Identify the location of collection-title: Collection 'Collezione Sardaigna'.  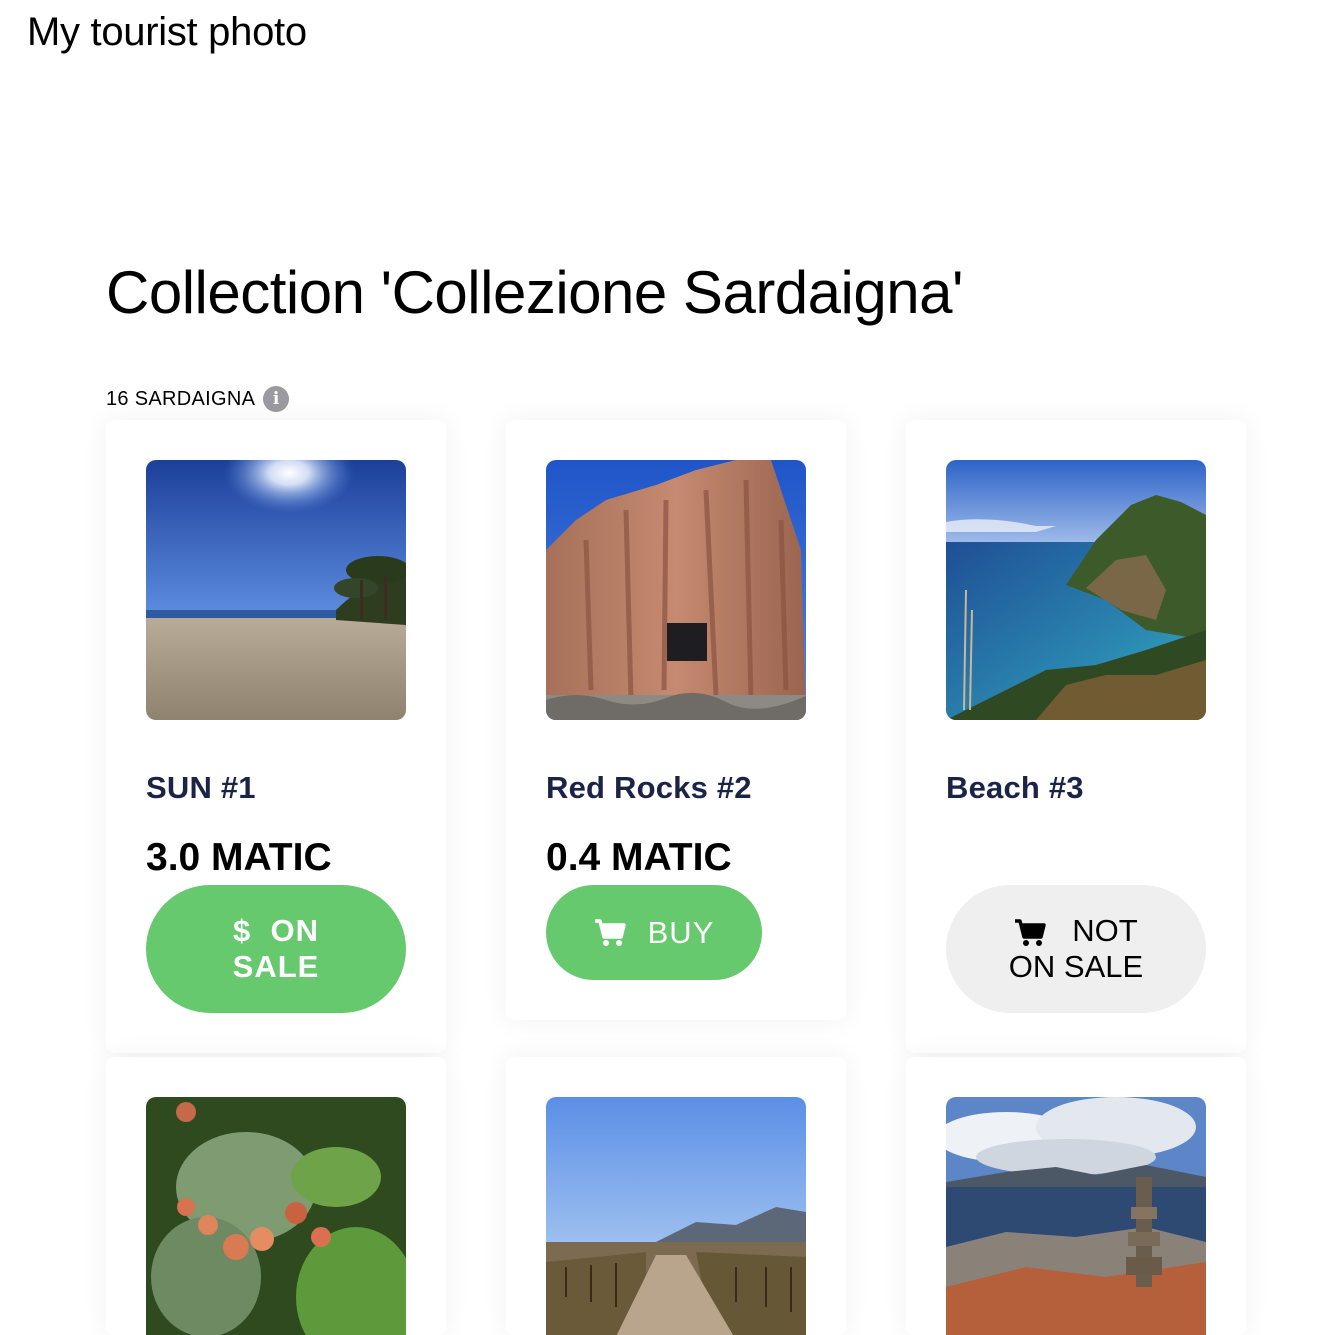
(534, 292).